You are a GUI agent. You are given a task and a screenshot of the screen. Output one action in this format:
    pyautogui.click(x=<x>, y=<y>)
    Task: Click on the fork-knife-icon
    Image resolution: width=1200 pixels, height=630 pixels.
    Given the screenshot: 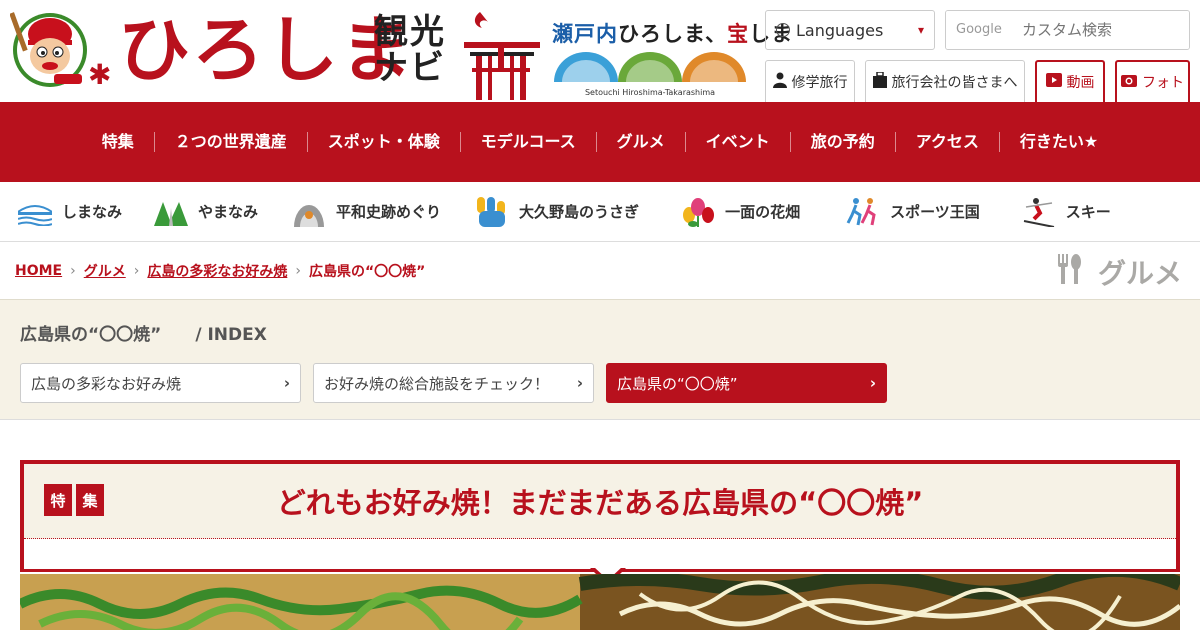 What is the action you would take?
    pyautogui.click(x=1069, y=272)
    